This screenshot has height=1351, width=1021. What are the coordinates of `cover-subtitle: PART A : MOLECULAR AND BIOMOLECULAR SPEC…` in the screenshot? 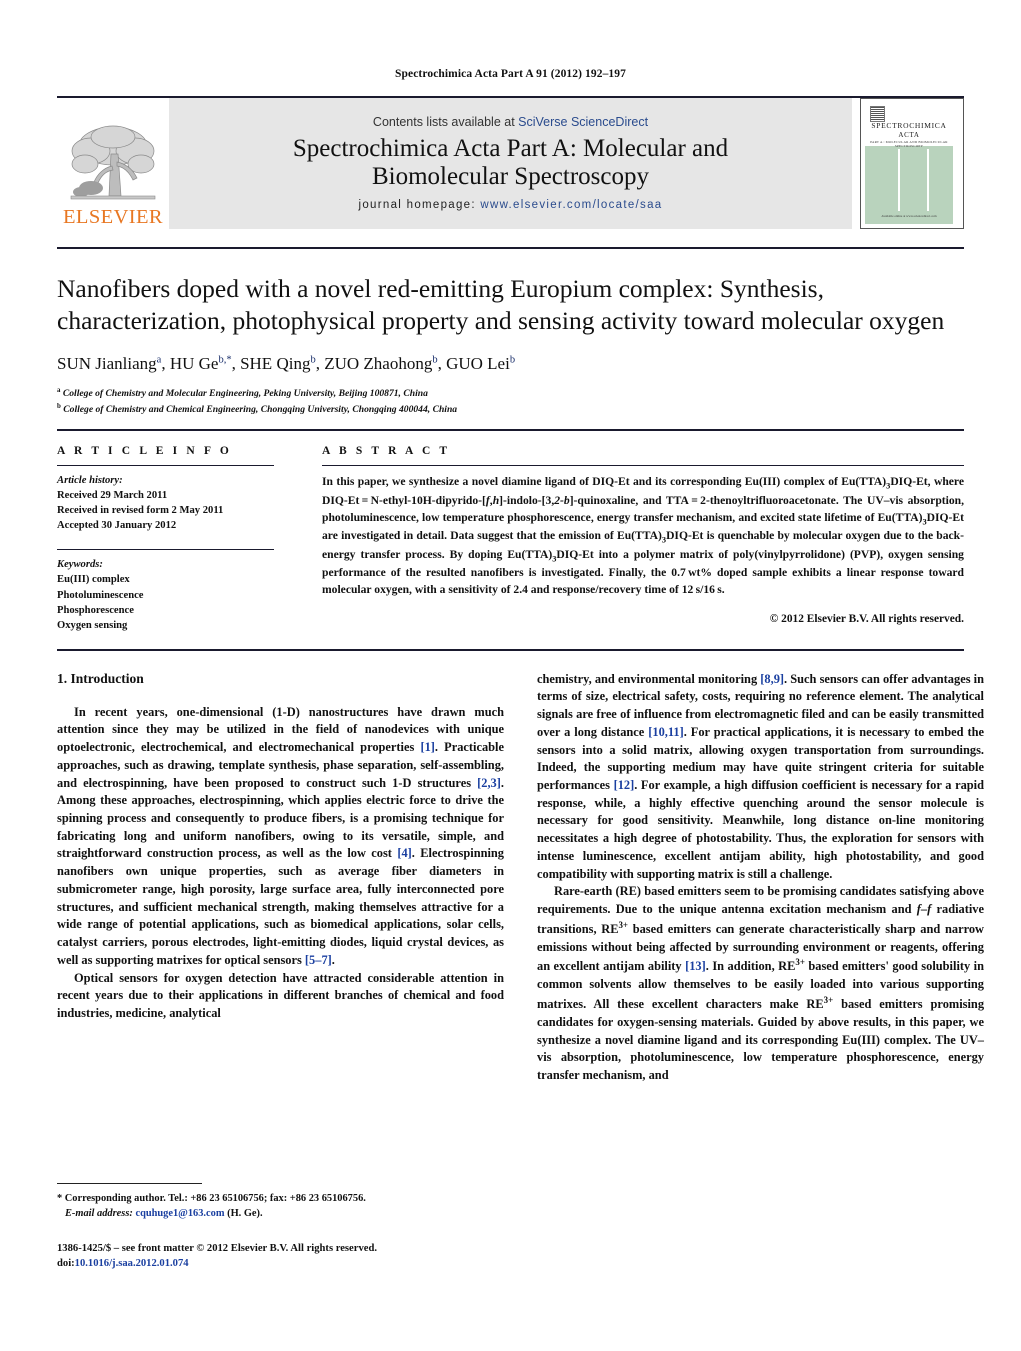 It's located at (909, 144).